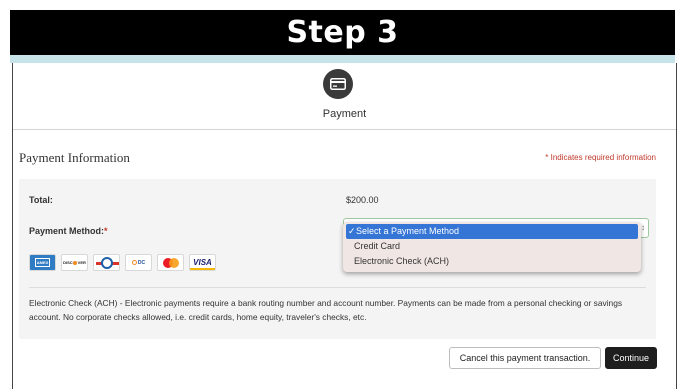  Describe the element at coordinates (492, 261) in the screenshot. I see `dropdown-option-ach: Electronic Check (ACH)` at that location.